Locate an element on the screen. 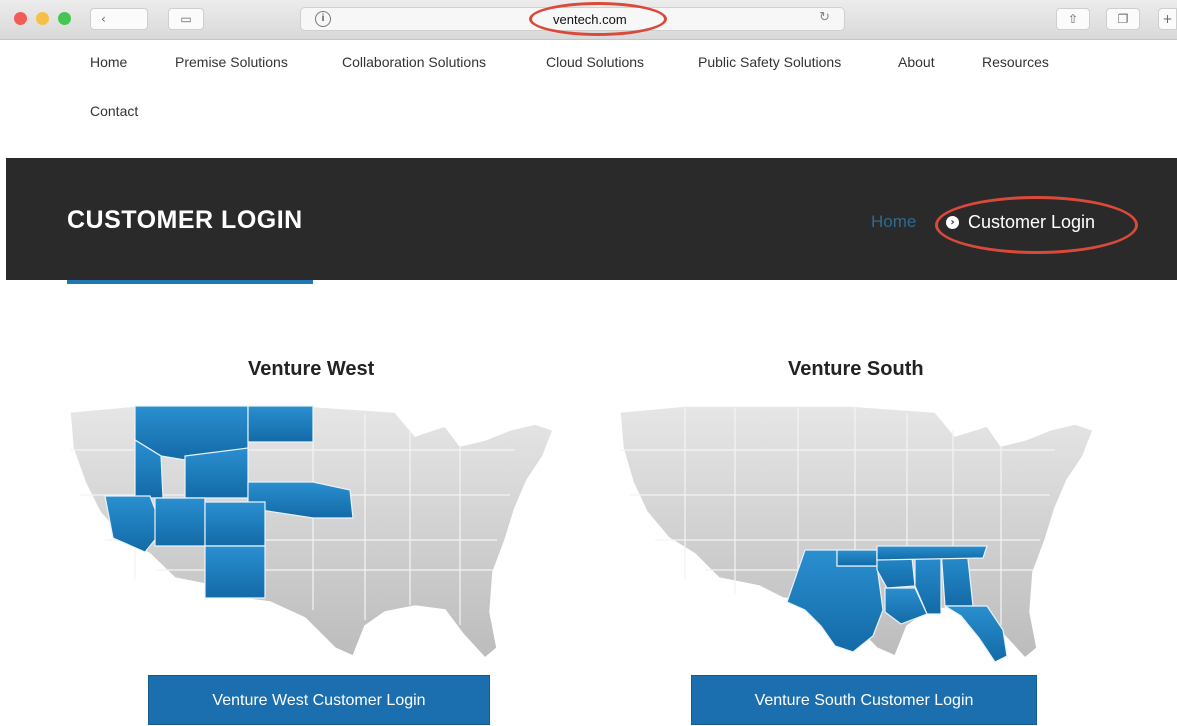  share-icon: ⇧ is located at coordinates (1073, 19).